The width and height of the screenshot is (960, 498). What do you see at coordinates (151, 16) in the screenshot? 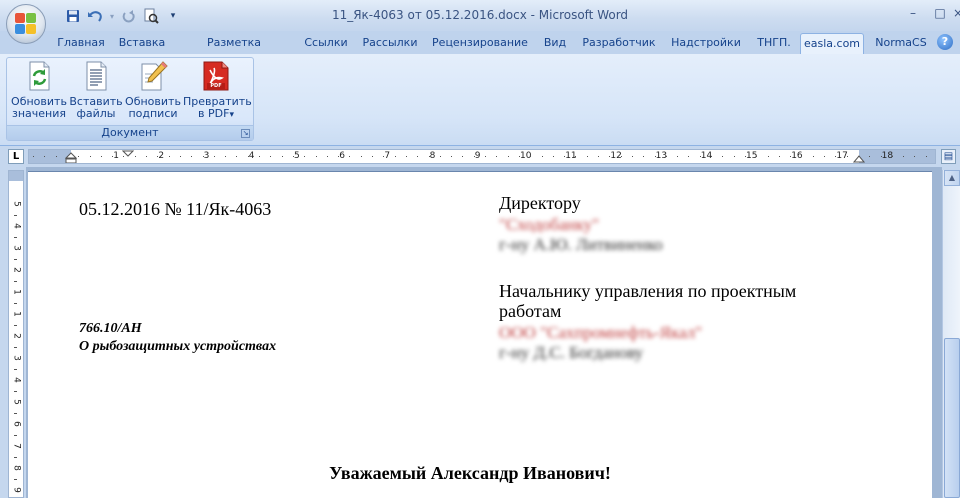
I see `print-preview-icon` at bounding box center [151, 16].